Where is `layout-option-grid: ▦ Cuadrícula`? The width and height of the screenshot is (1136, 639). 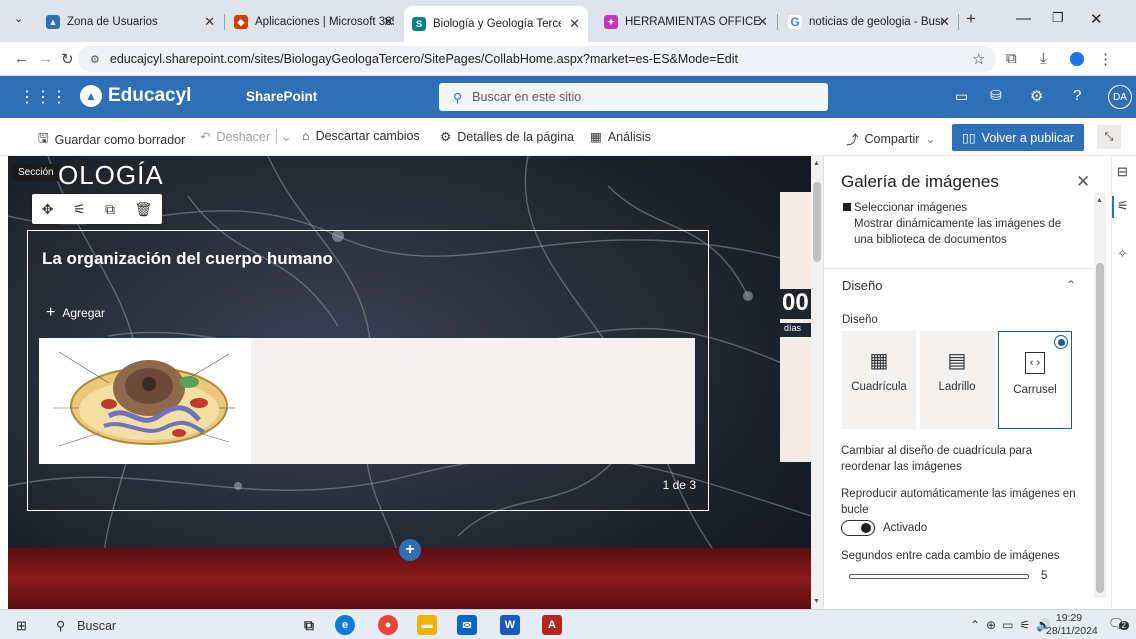 layout-option-grid: ▦ Cuadrícula is located at coordinates (879, 380).